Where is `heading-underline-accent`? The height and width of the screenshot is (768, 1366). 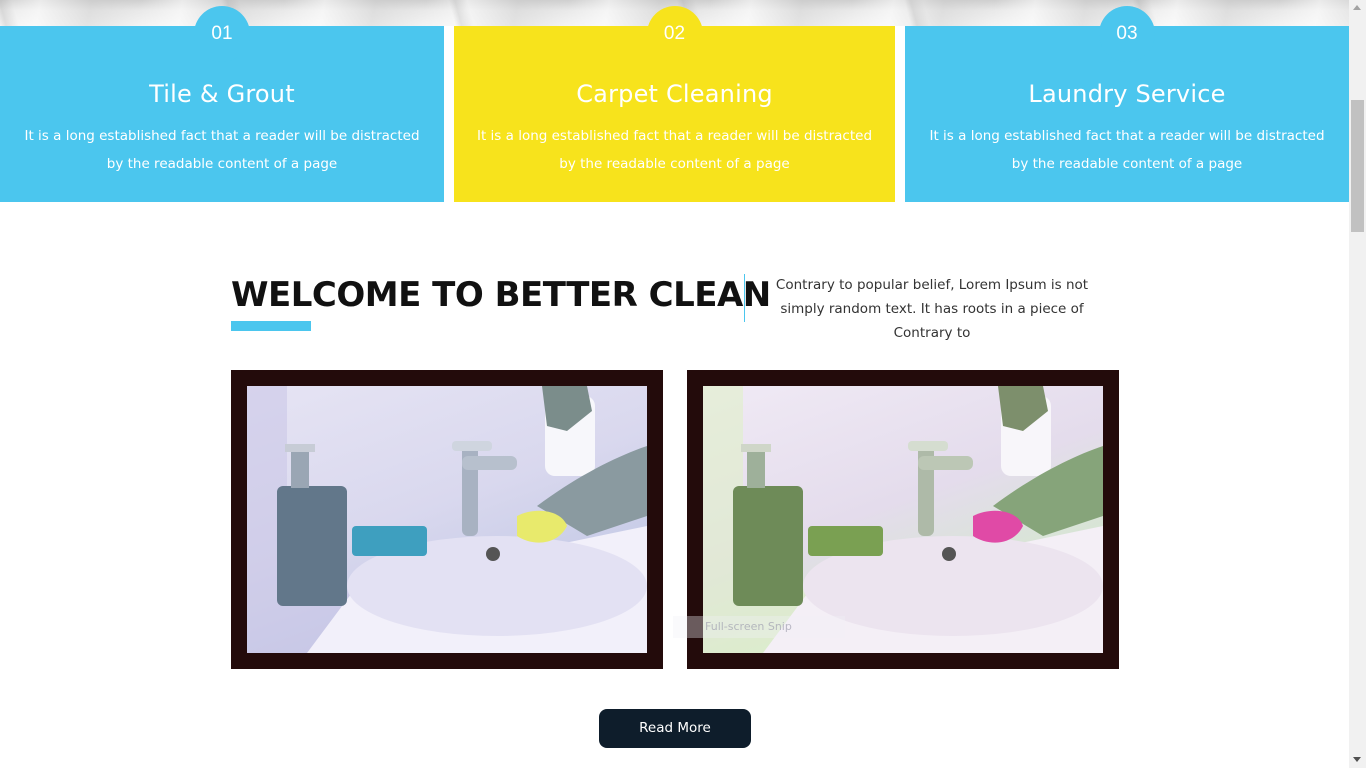
heading-underline-accent is located at coordinates (271, 326).